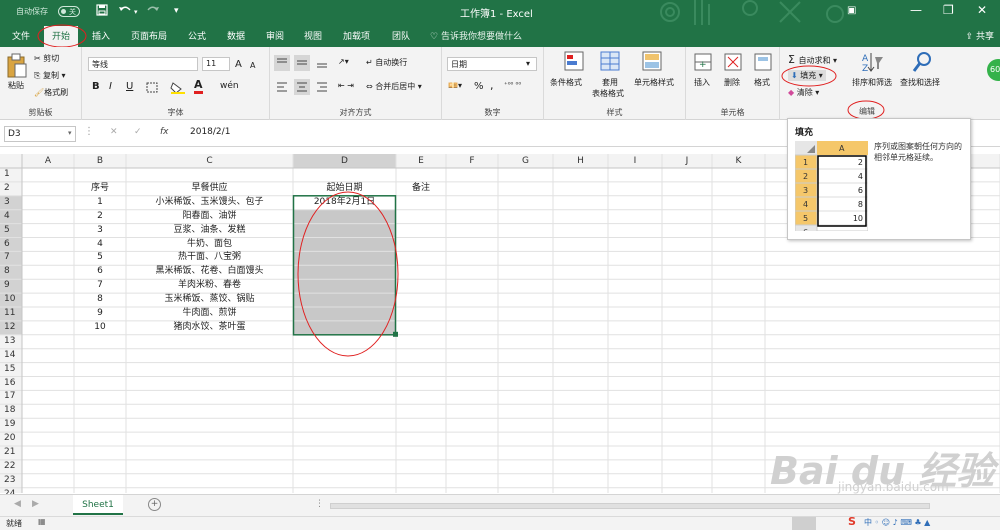  What do you see at coordinates (100, 216) in the screenshot?
I see `cell-b4: 2` at bounding box center [100, 216].